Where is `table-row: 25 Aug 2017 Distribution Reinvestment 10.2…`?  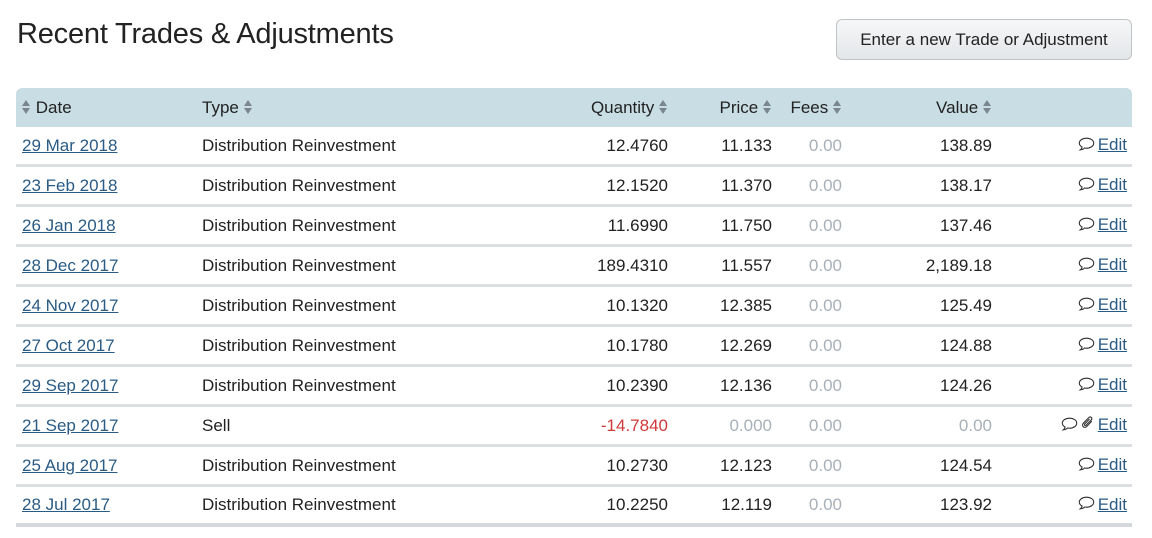 table-row: 25 Aug 2017 Distribution Reinvestment 10.2… is located at coordinates (574, 467).